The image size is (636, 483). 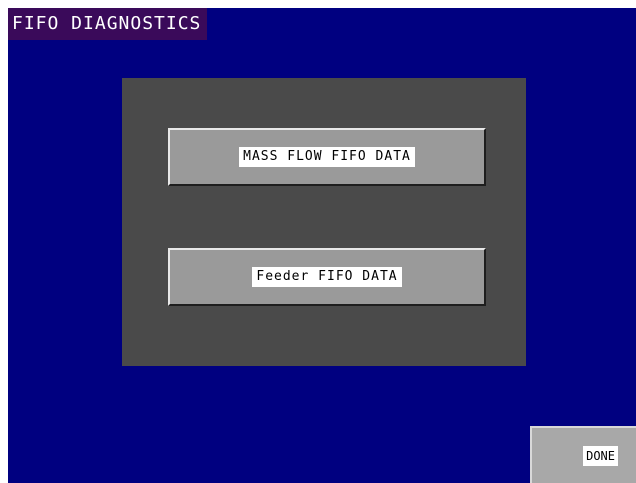 What do you see at coordinates (108, 24) in the screenshot?
I see `screen-title: FIFO DIAGNOSTICS` at bounding box center [108, 24].